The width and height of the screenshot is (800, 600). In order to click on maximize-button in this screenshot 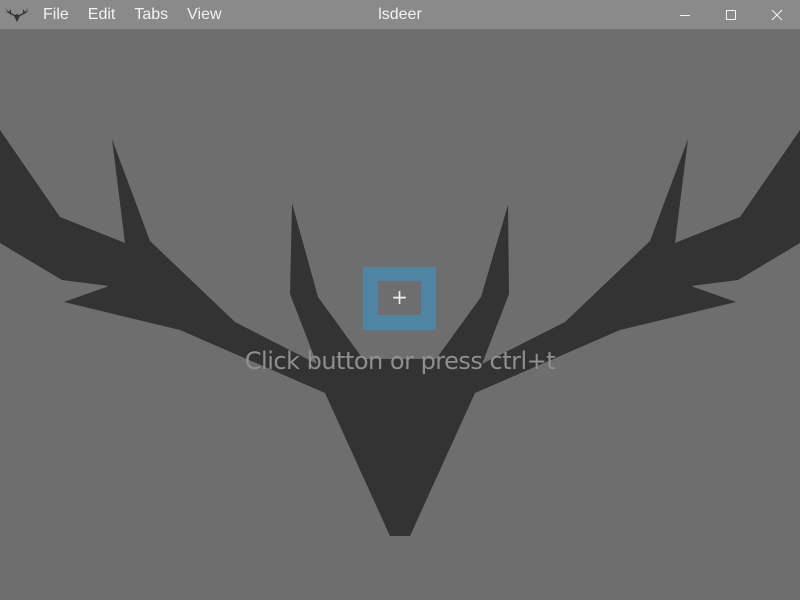, I will do `click(731, 14)`.